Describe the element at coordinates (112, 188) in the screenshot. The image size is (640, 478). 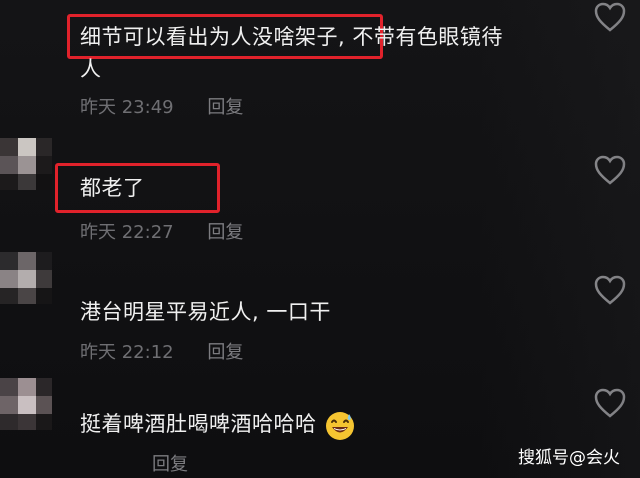
I see `comment-text: 都老了` at that location.